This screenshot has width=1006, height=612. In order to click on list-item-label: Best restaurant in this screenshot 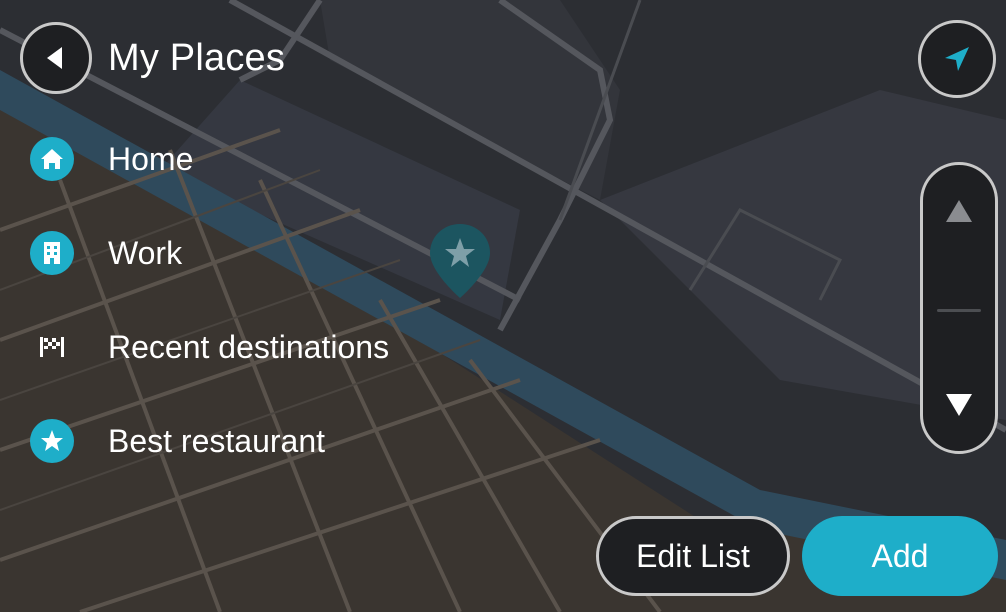, I will do `click(216, 440)`.